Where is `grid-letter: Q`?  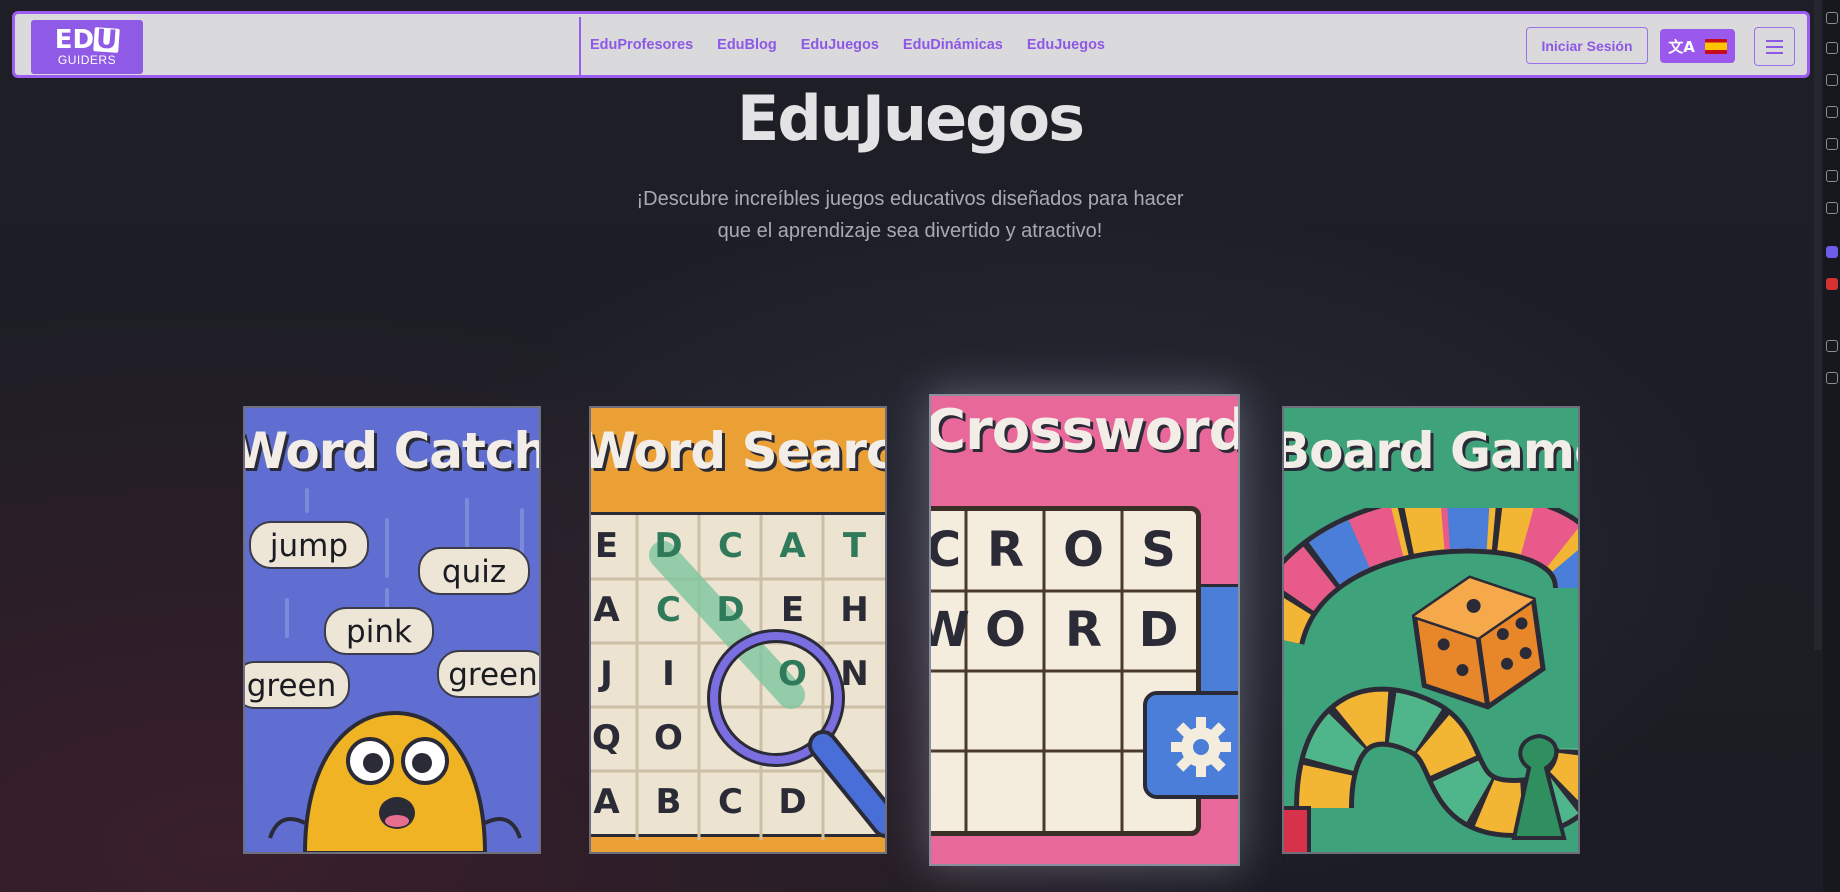
grid-letter: Q is located at coordinates (606, 738).